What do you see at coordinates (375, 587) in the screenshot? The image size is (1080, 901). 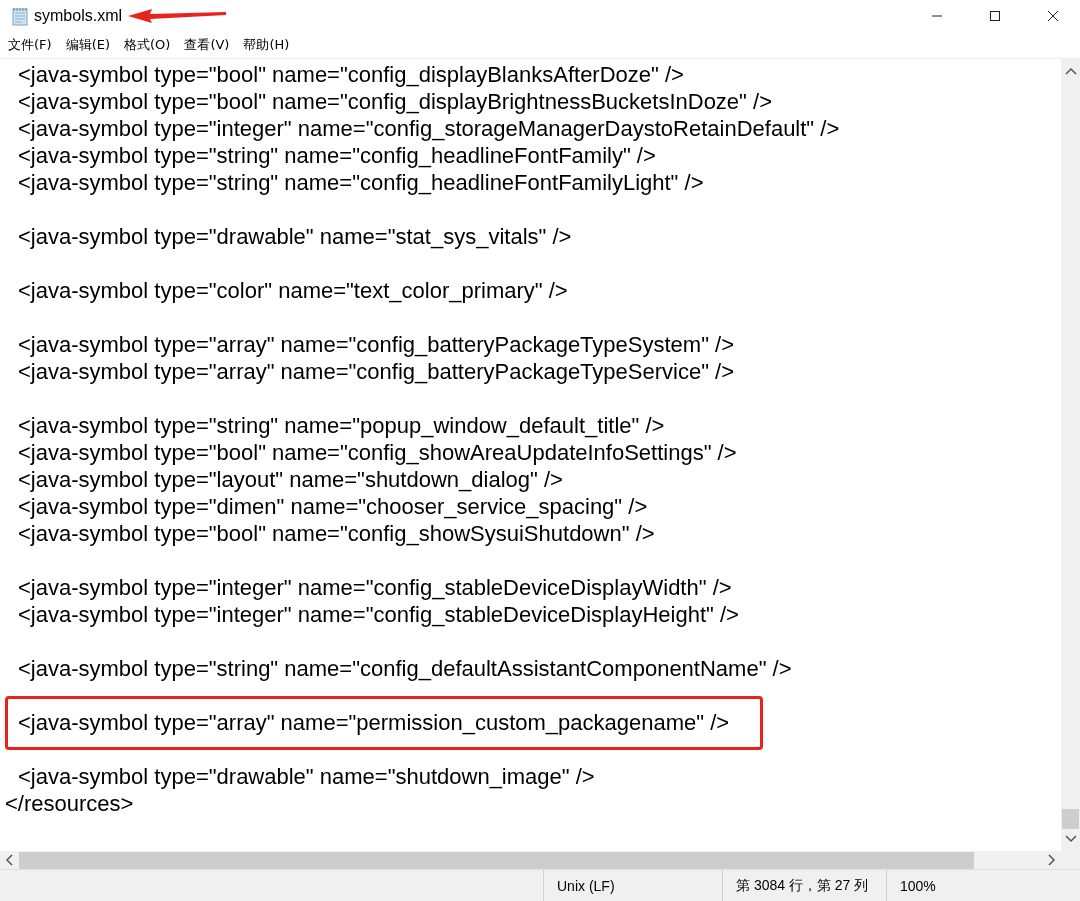 I see `code-line: <java-symbol type="integer" name="config_stableDeviceDisplayWidth" />` at bounding box center [375, 587].